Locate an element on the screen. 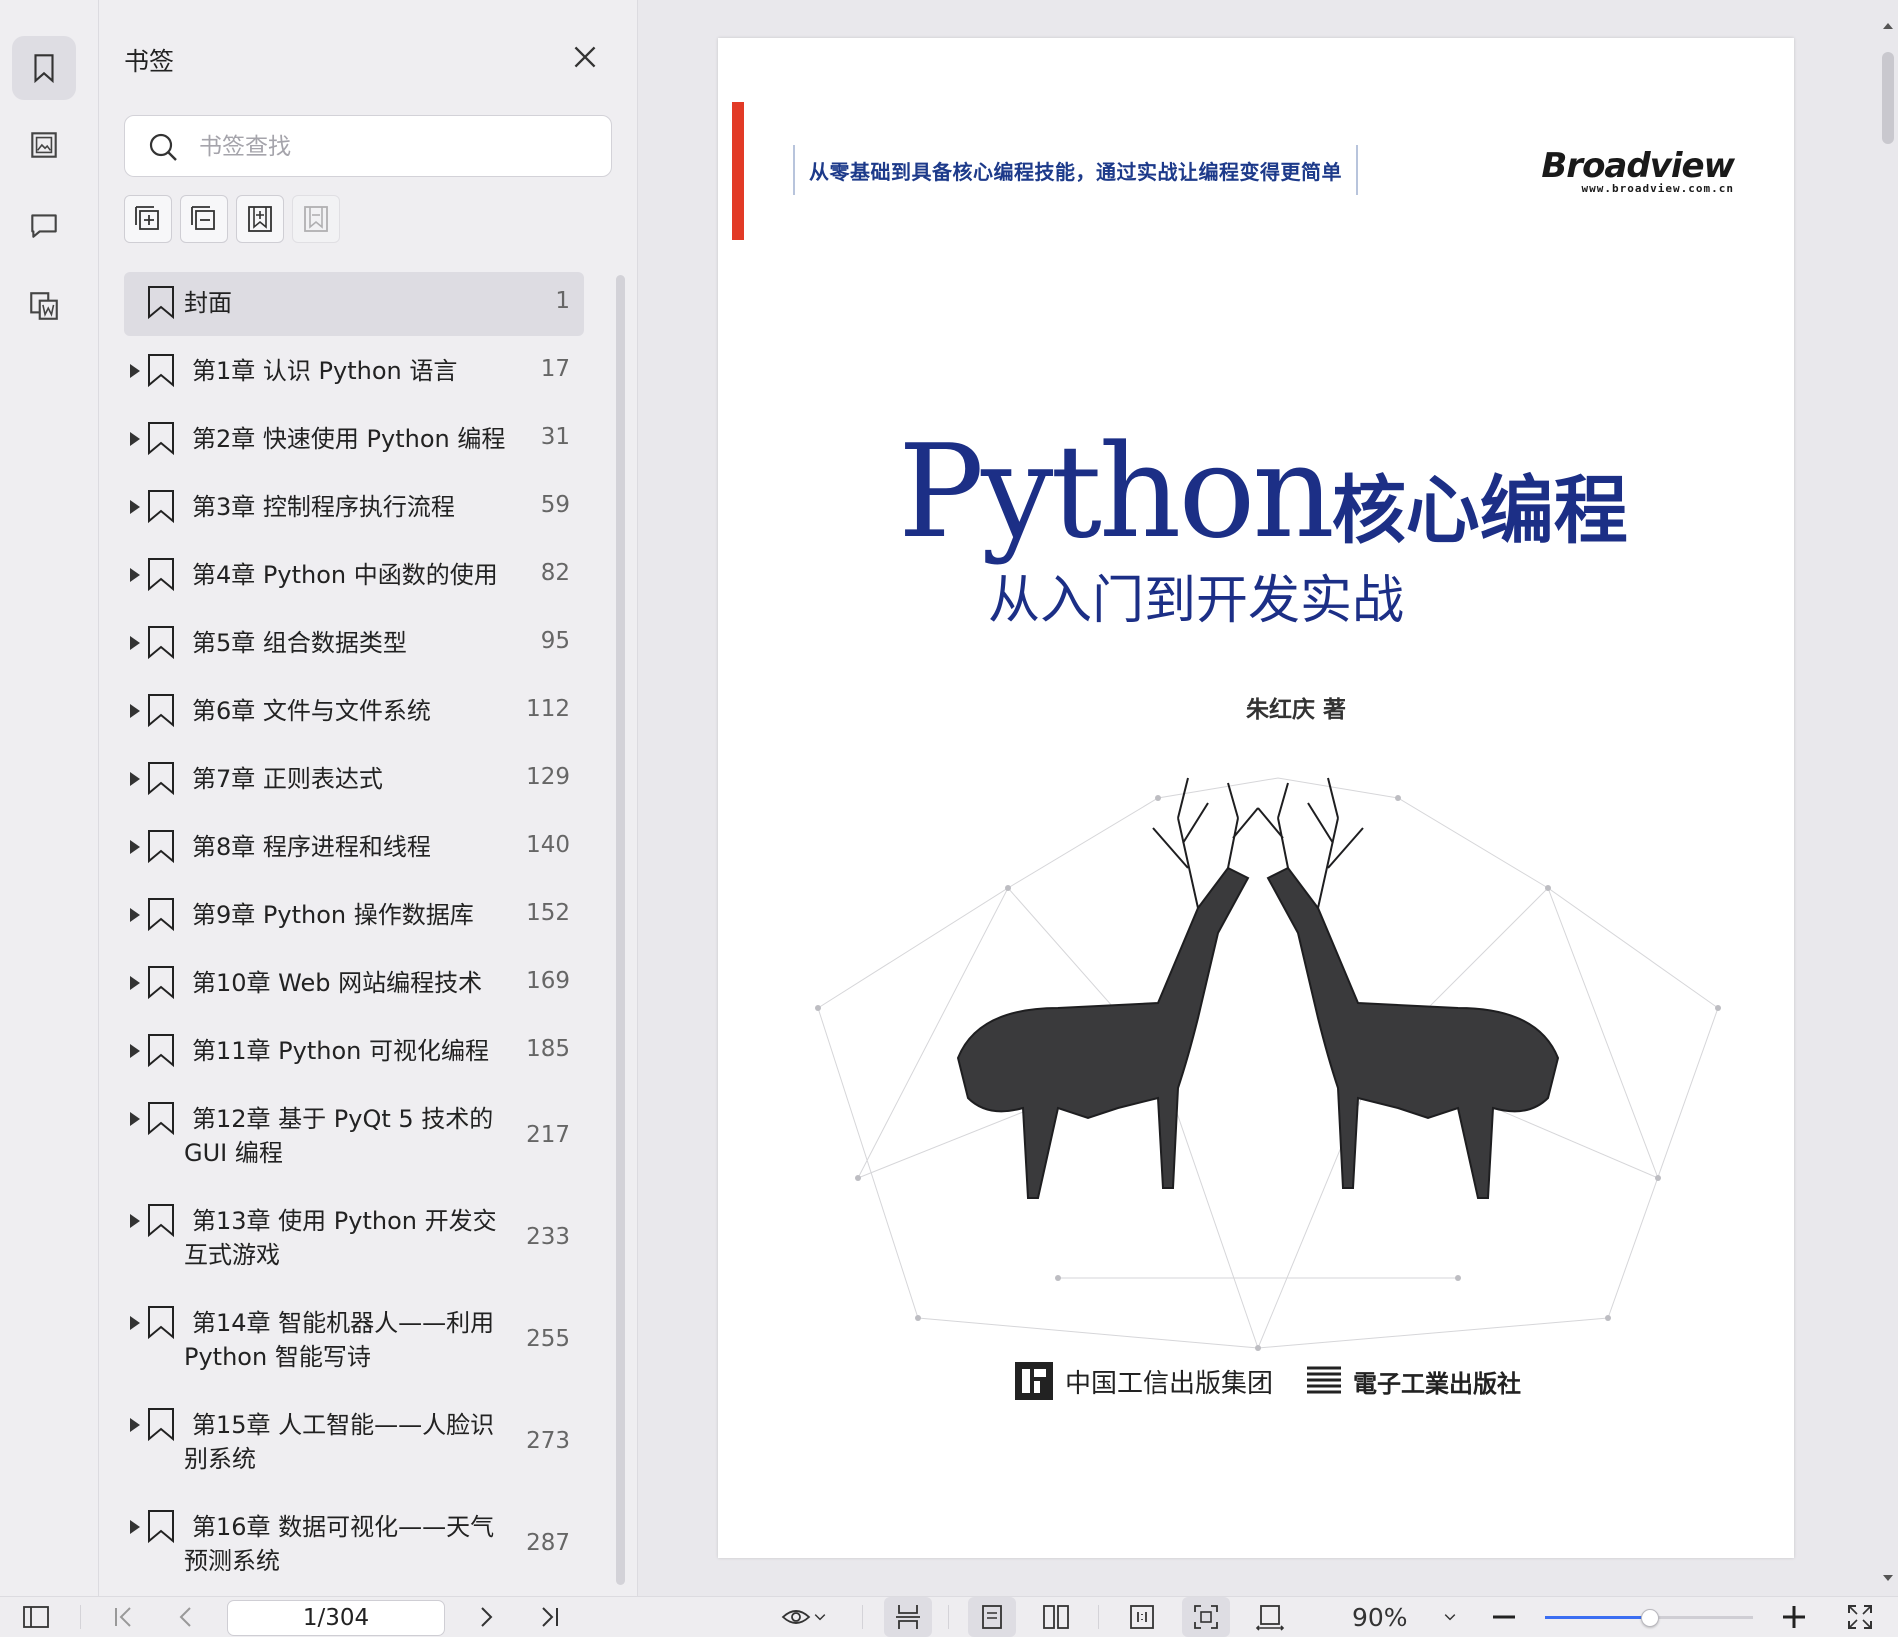 This screenshot has width=1898, height=1637. add-bookmark-button is located at coordinates (260, 219).